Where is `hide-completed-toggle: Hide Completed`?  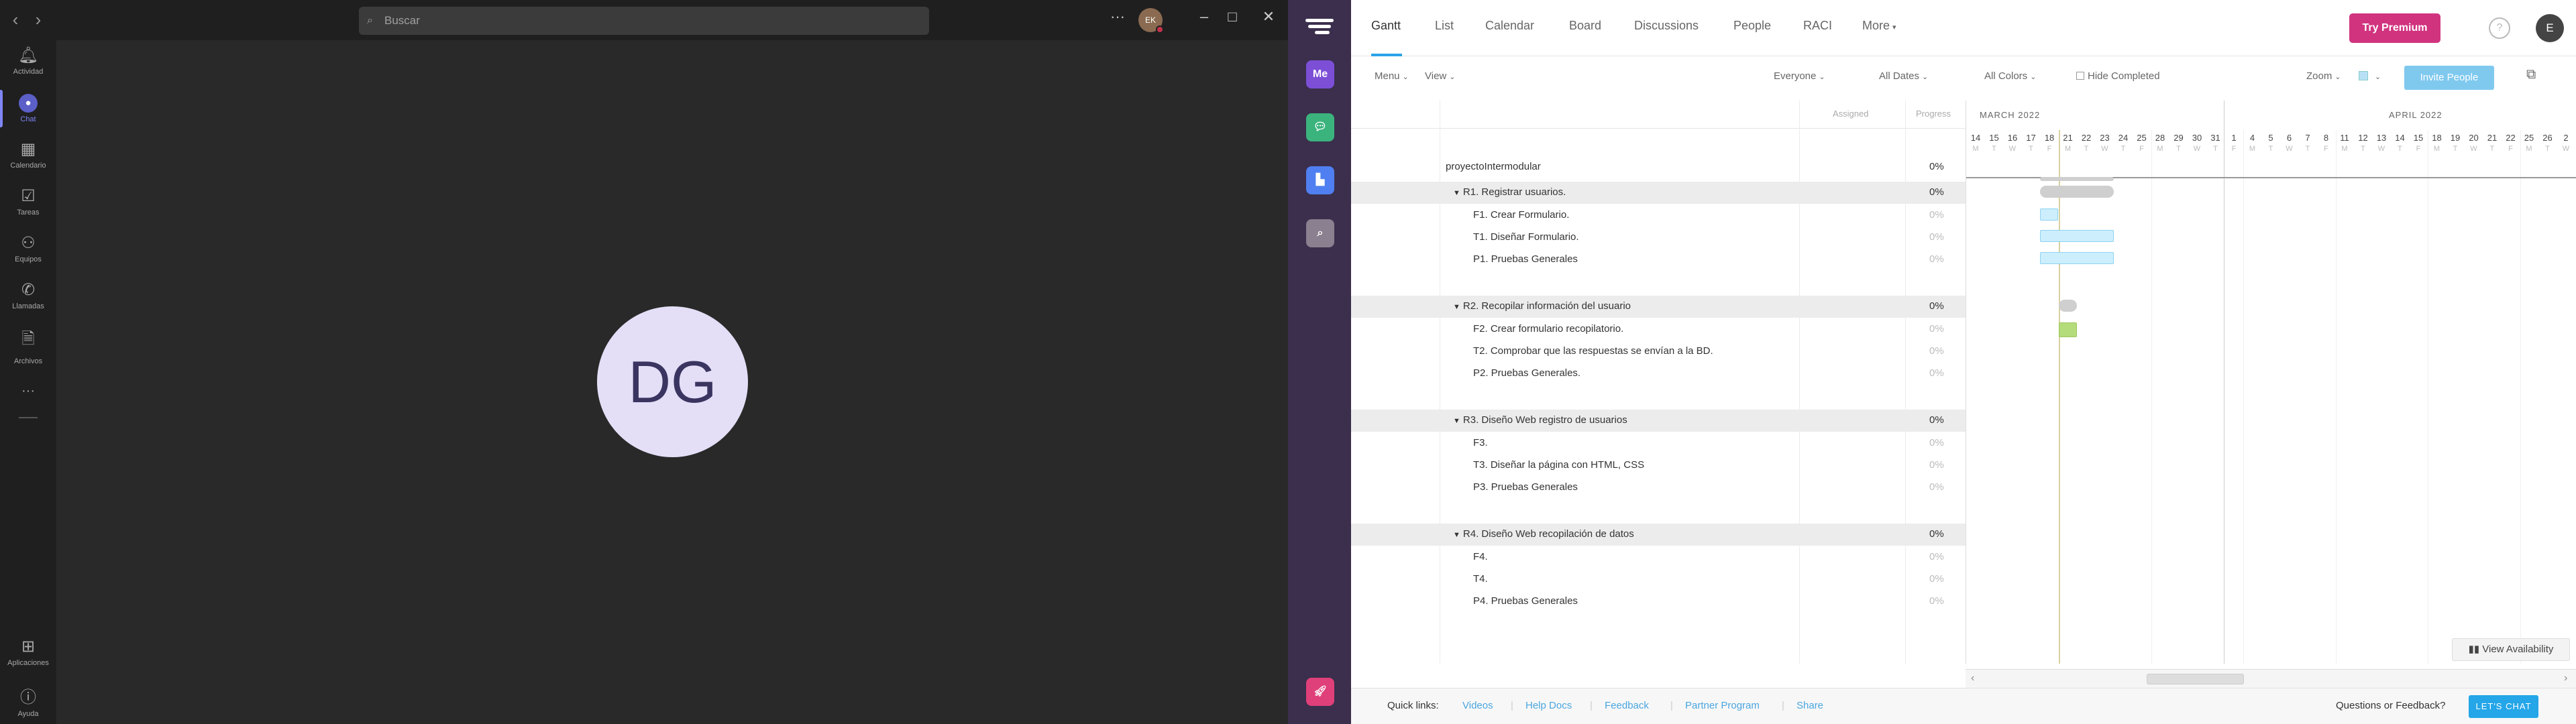
hide-completed-toggle: Hide Completed is located at coordinates (2118, 76).